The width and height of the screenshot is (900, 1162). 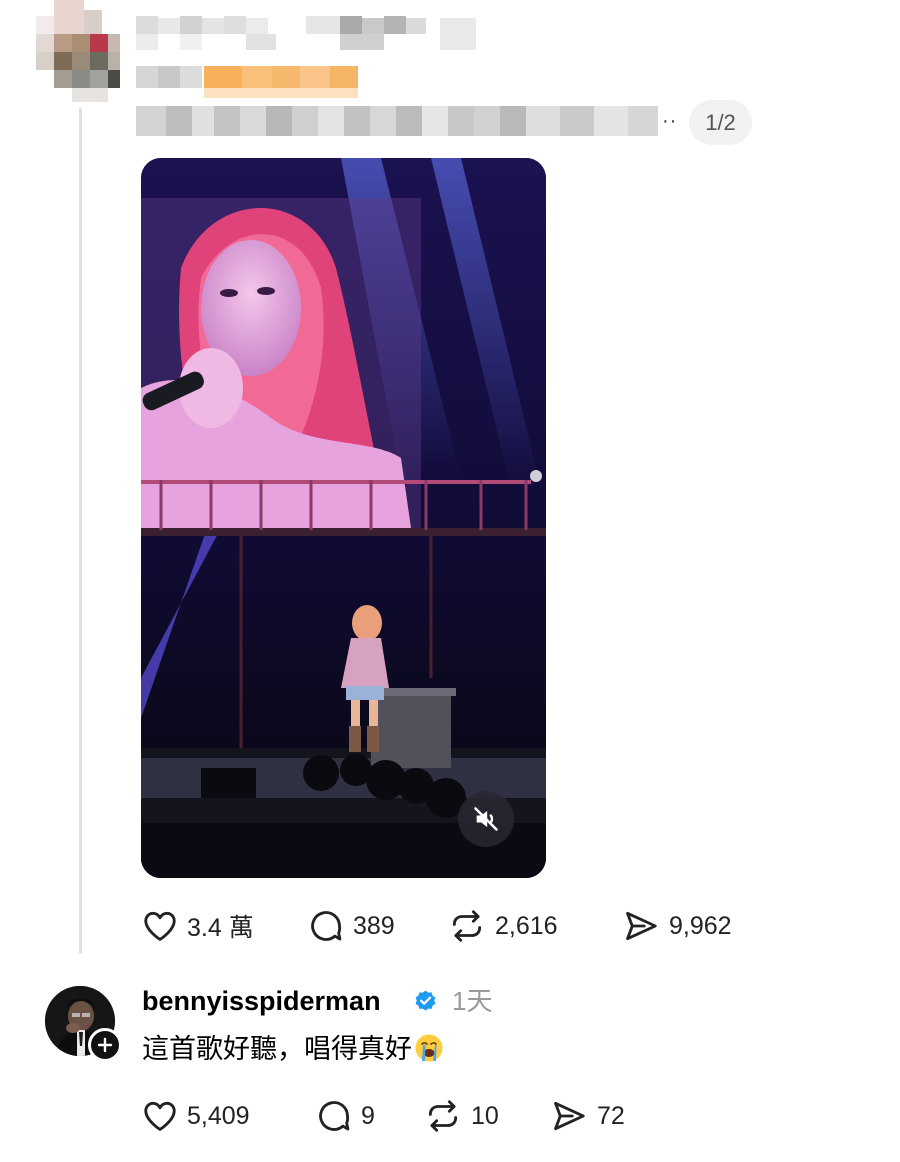 I want to click on reply-like-button: 5,409, so click(x=195, y=1116).